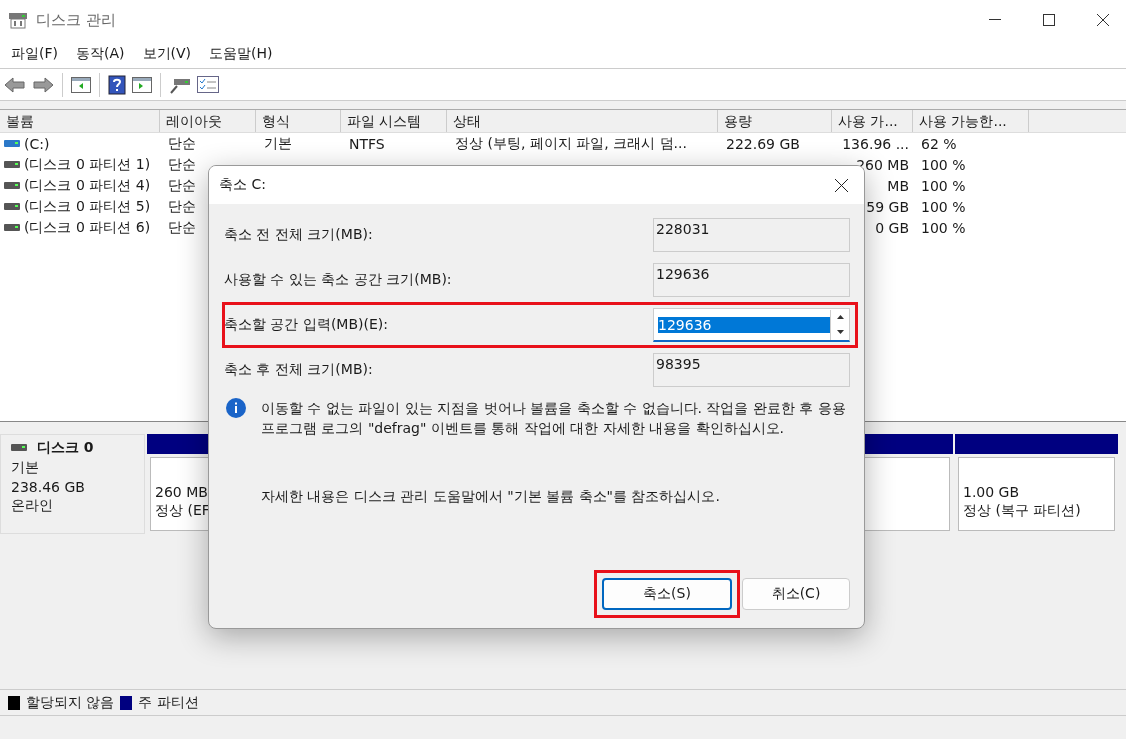 The height and width of the screenshot is (739, 1126). I want to click on input-field: 129636, so click(751, 325).